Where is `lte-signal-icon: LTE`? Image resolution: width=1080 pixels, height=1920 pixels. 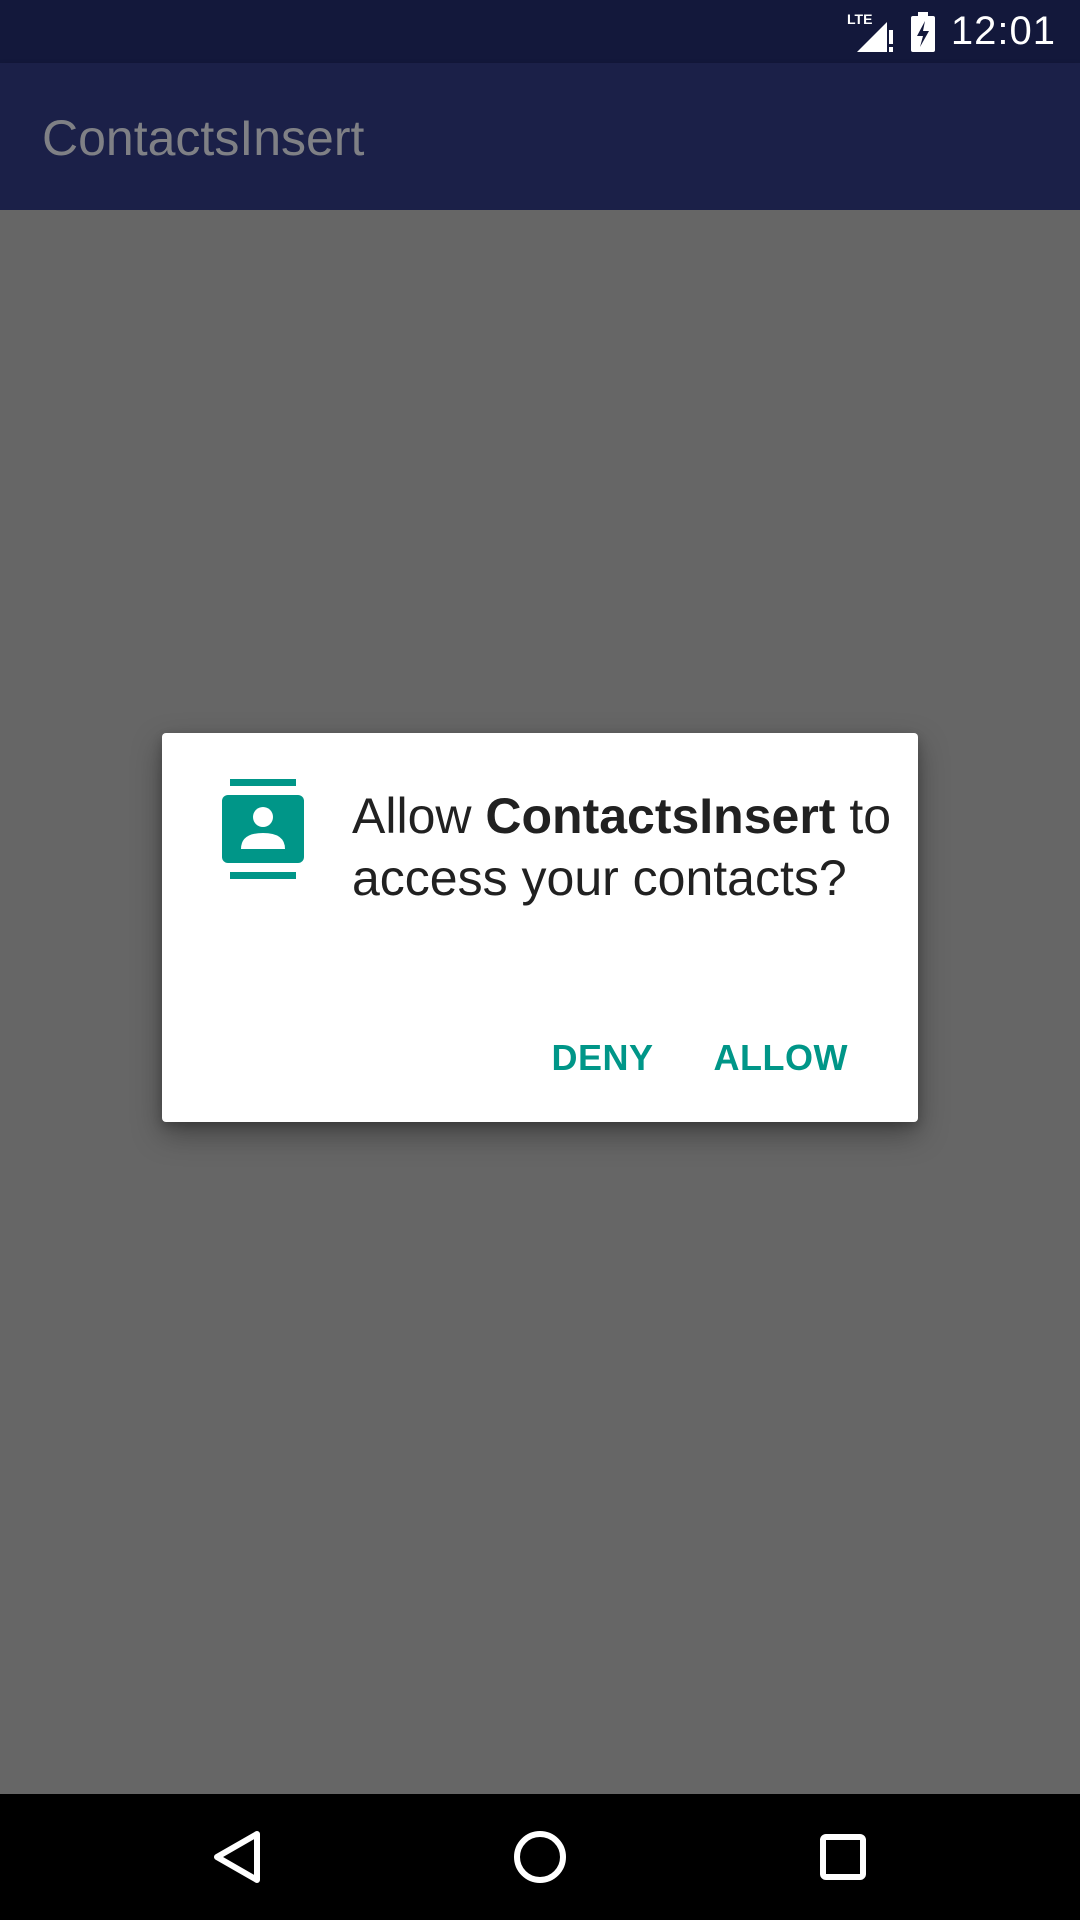
lte-signal-icon: LTE is located at coordinates (871, 32).